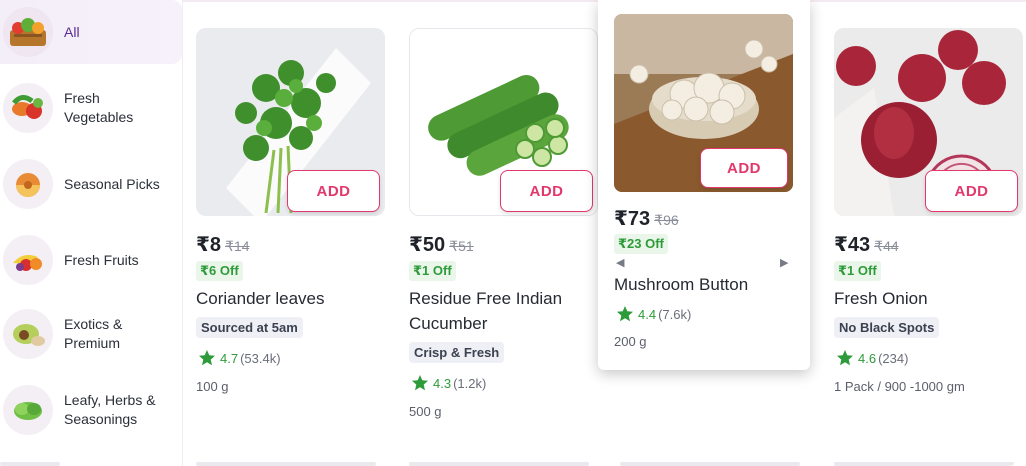 The height and width of the screenshot is (466, 1026). Describe the element at coordinates (99, 107) in the screenshot. I see `sidebar-item-label: Fresh Vegetables` at that location.